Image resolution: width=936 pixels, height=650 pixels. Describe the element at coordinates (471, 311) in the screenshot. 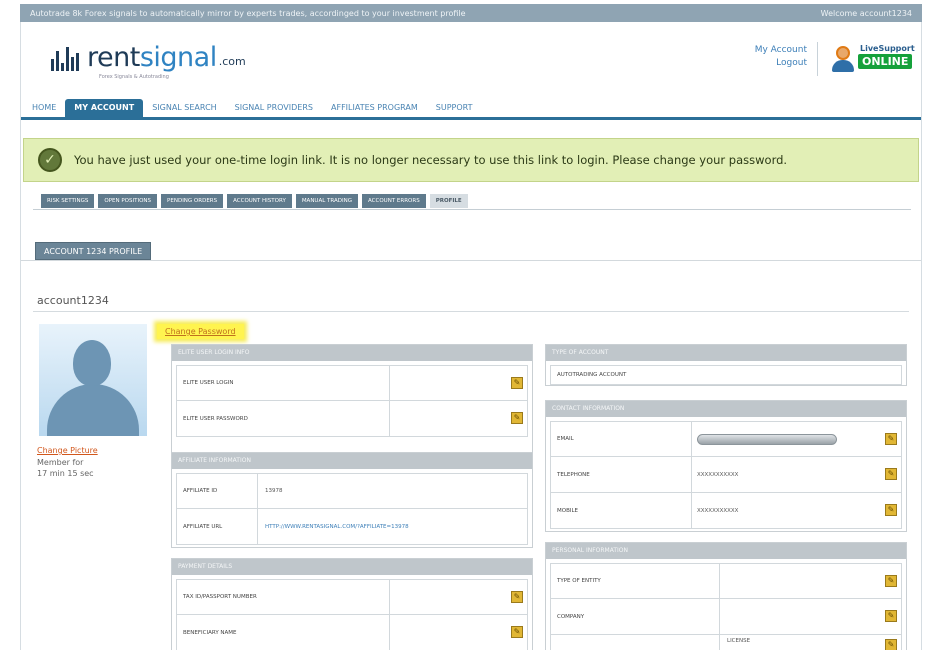

I see `account-name-divider` at that location.